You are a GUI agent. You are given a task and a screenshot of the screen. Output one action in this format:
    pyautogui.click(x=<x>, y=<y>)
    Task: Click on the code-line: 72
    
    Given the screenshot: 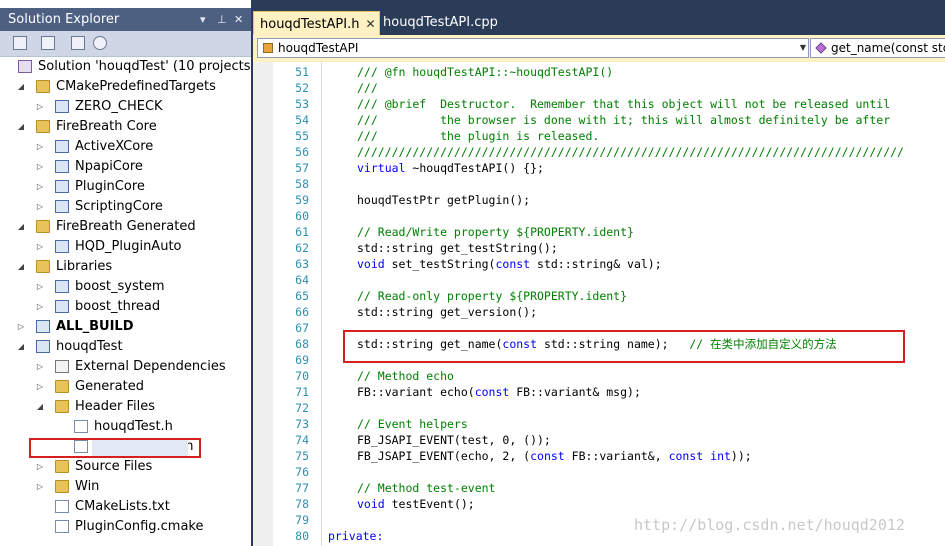 What is the action you would take?
    pyautogui.click(x=608, y=408)
    